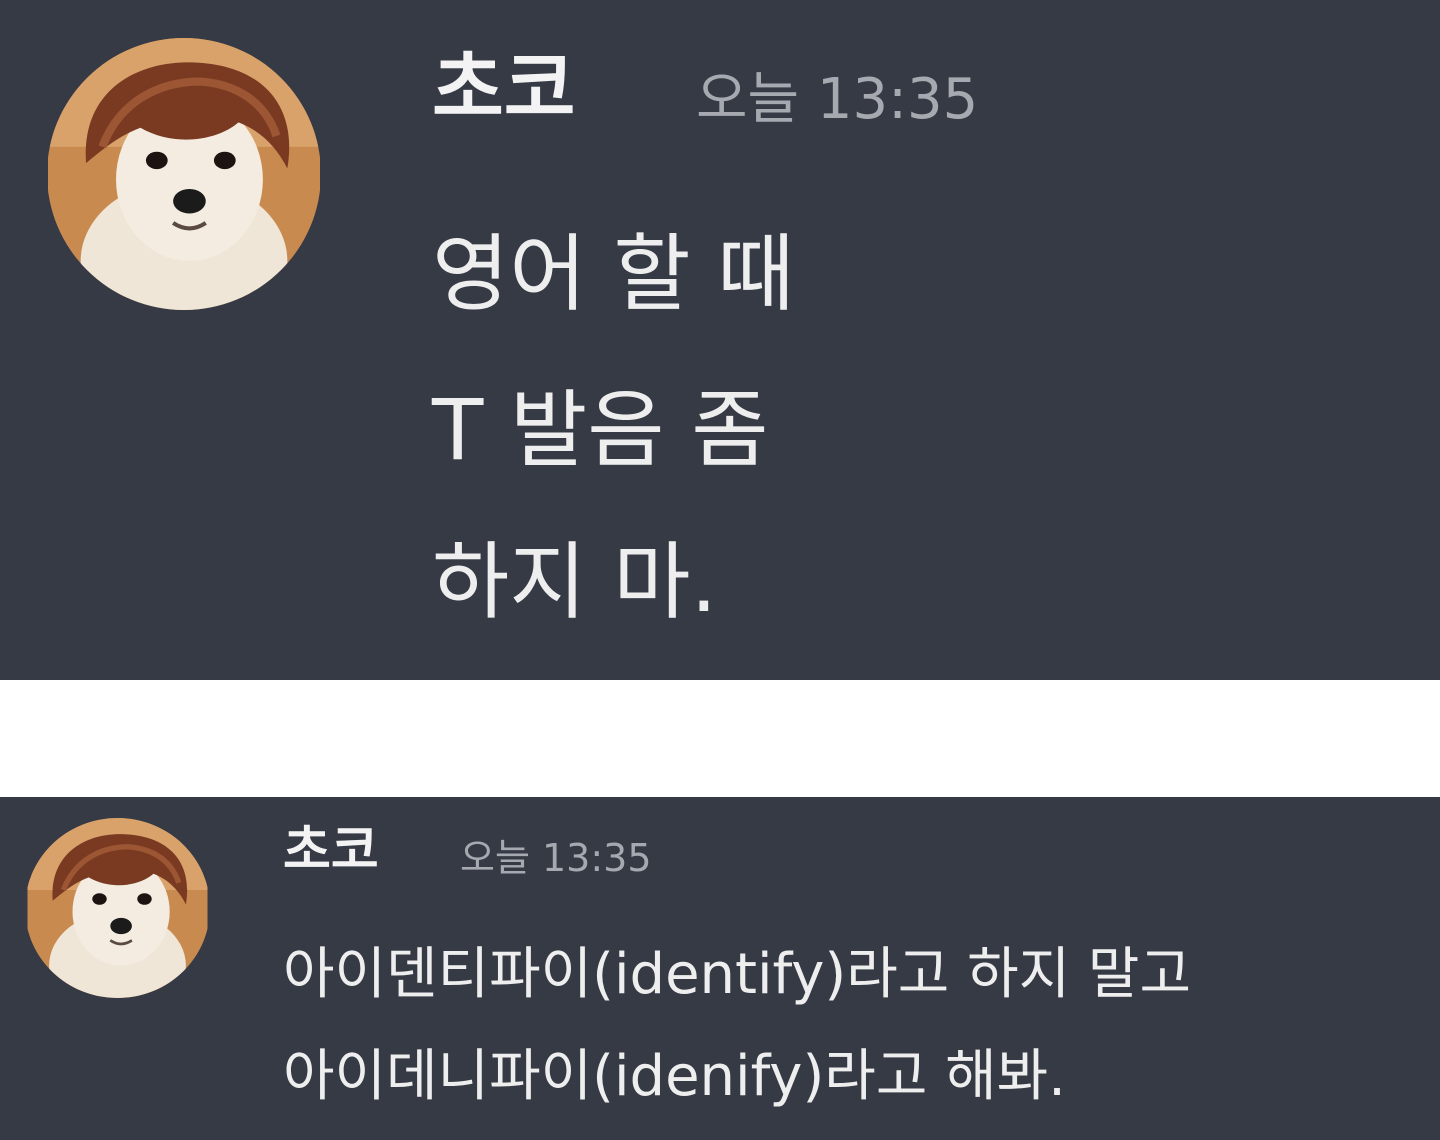  What do you see at coordinates (674, 1076) in the screenshot?
I see `message-text-line: 아이데니파이(idenify)라고 해봐.` at bounding box center [674, 1076].